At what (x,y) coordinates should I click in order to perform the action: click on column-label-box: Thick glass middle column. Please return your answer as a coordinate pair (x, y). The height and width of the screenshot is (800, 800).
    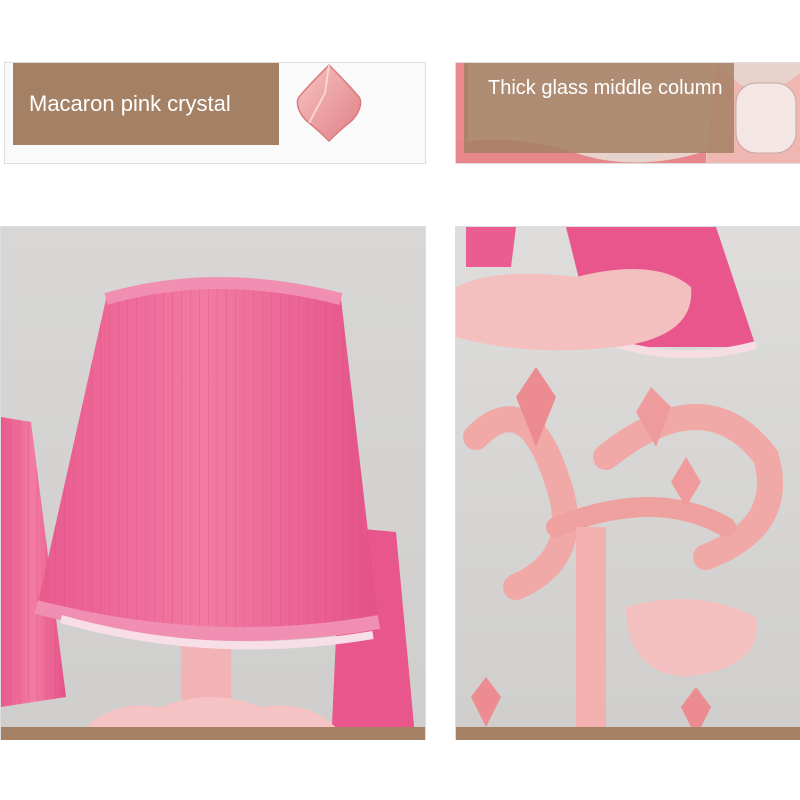
    Looking at the image, I should click on (599, 108).